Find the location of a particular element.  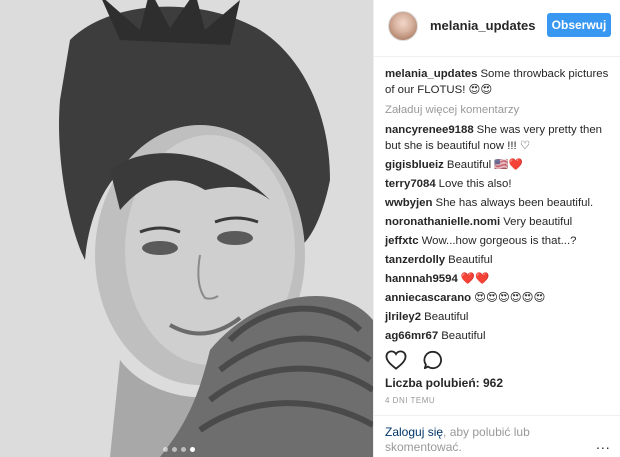

comment-username: hannnah9594 is located at coordinates (421, 279).